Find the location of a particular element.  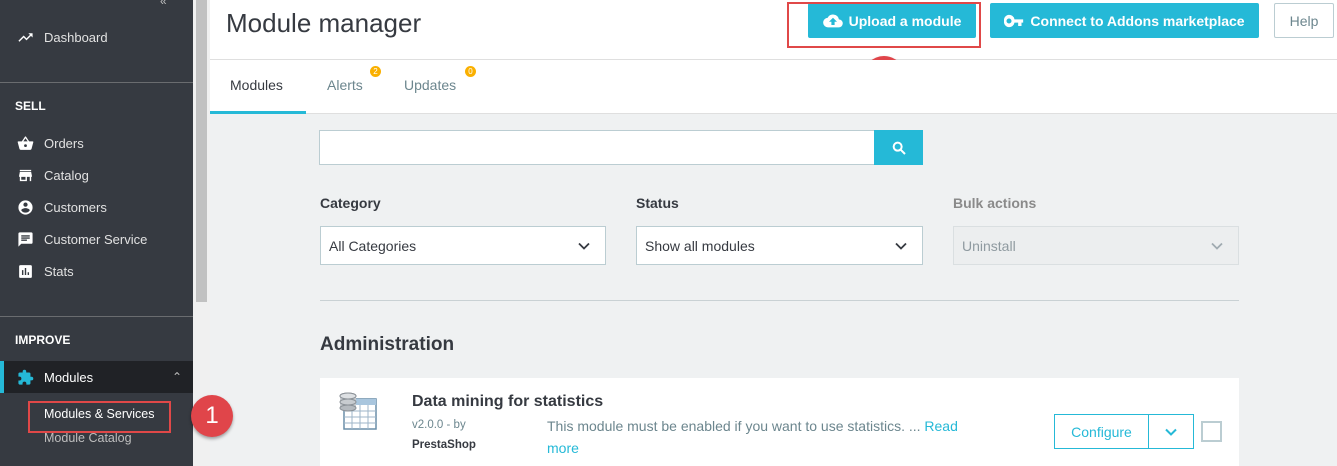

sidebar-item-label: Customers is located at coordinates (75, 207).